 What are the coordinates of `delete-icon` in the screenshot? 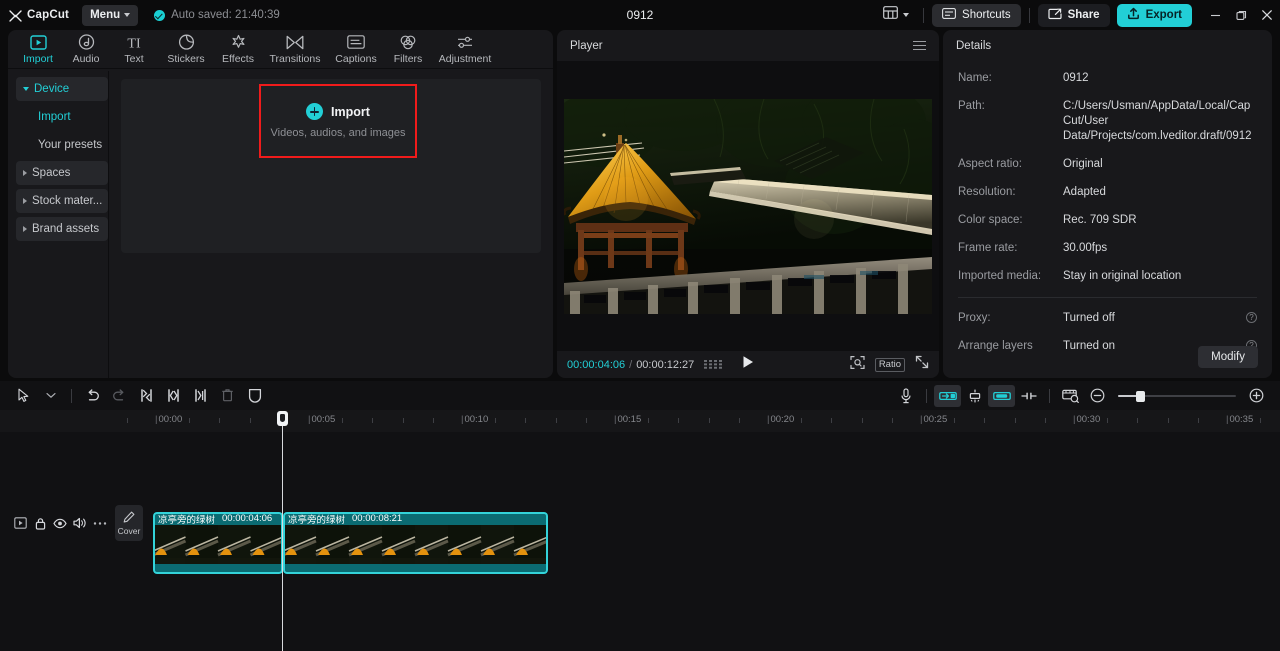 It's located at (227, 396).